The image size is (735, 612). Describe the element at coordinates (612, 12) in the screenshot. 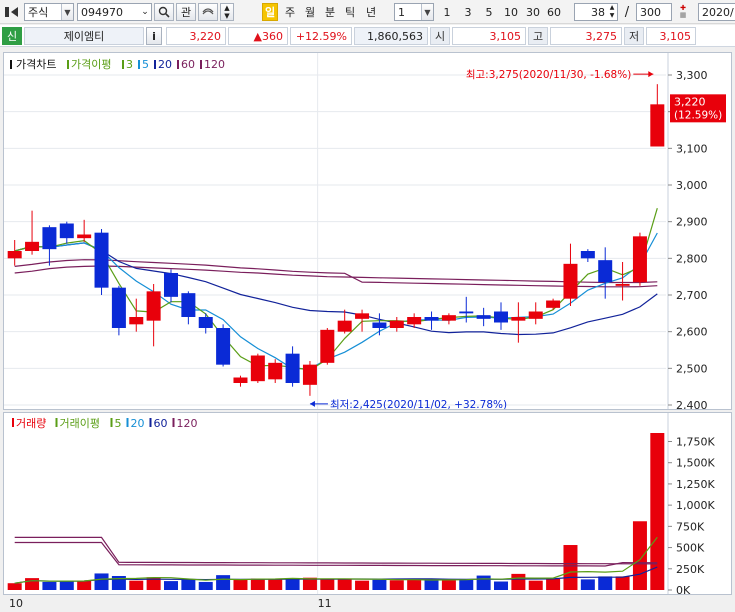

I see `count-stepper: ▲ ▼` at that location.